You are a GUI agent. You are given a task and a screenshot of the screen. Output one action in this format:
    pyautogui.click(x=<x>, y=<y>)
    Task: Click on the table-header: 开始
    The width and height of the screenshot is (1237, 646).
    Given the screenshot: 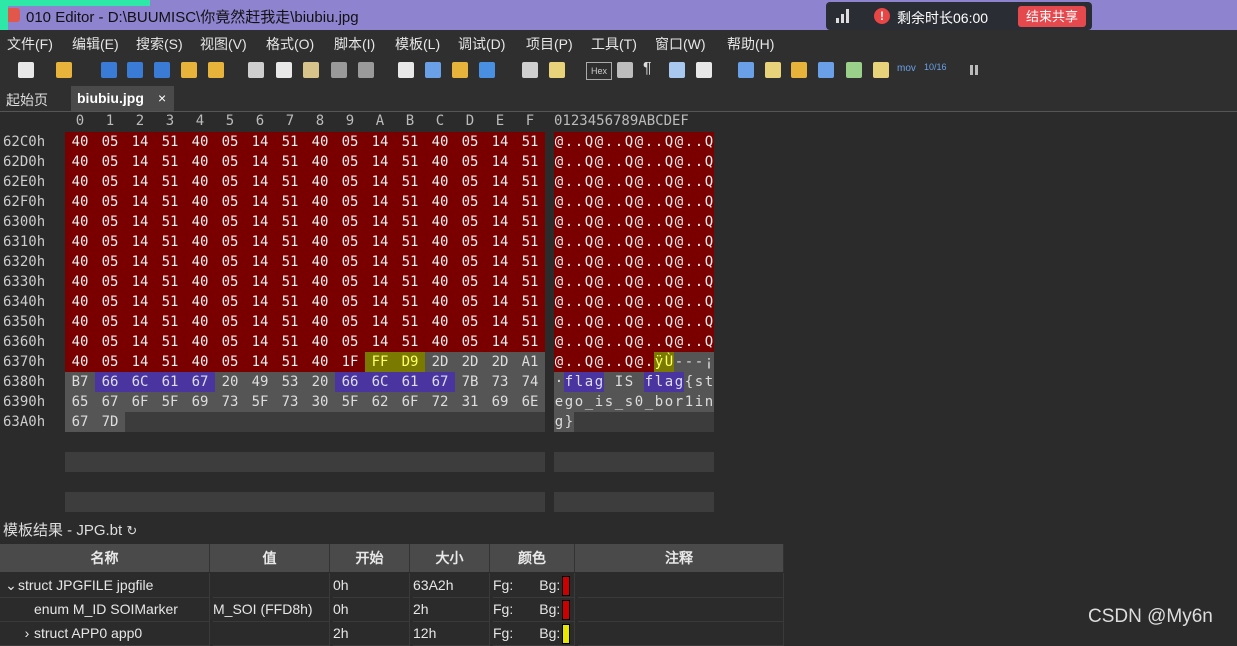 What is the action you would take?
    pyautogui.click(x=370, y=558)
    